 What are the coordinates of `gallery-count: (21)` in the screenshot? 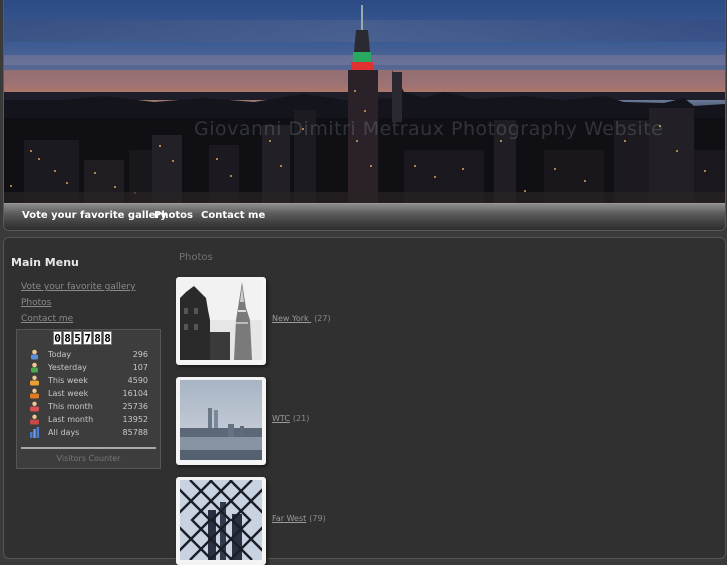 It's located at (301, 418).